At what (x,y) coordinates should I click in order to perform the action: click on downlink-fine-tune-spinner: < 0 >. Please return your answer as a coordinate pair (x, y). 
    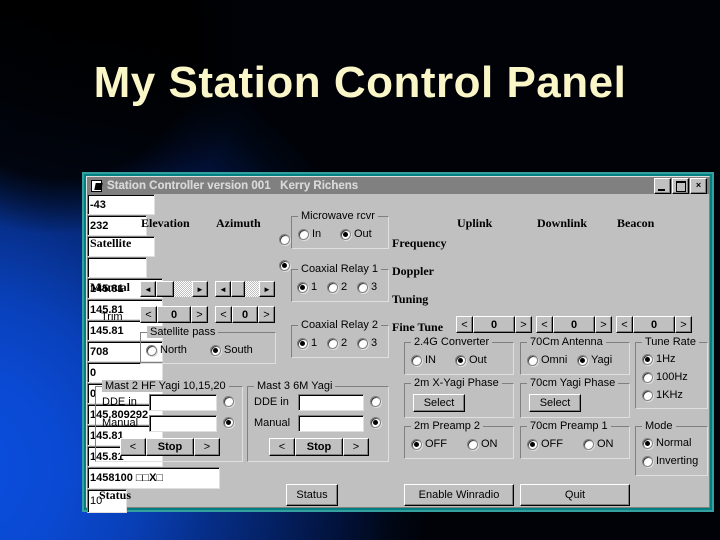
    Looking at the image, I should click on (574, 324).